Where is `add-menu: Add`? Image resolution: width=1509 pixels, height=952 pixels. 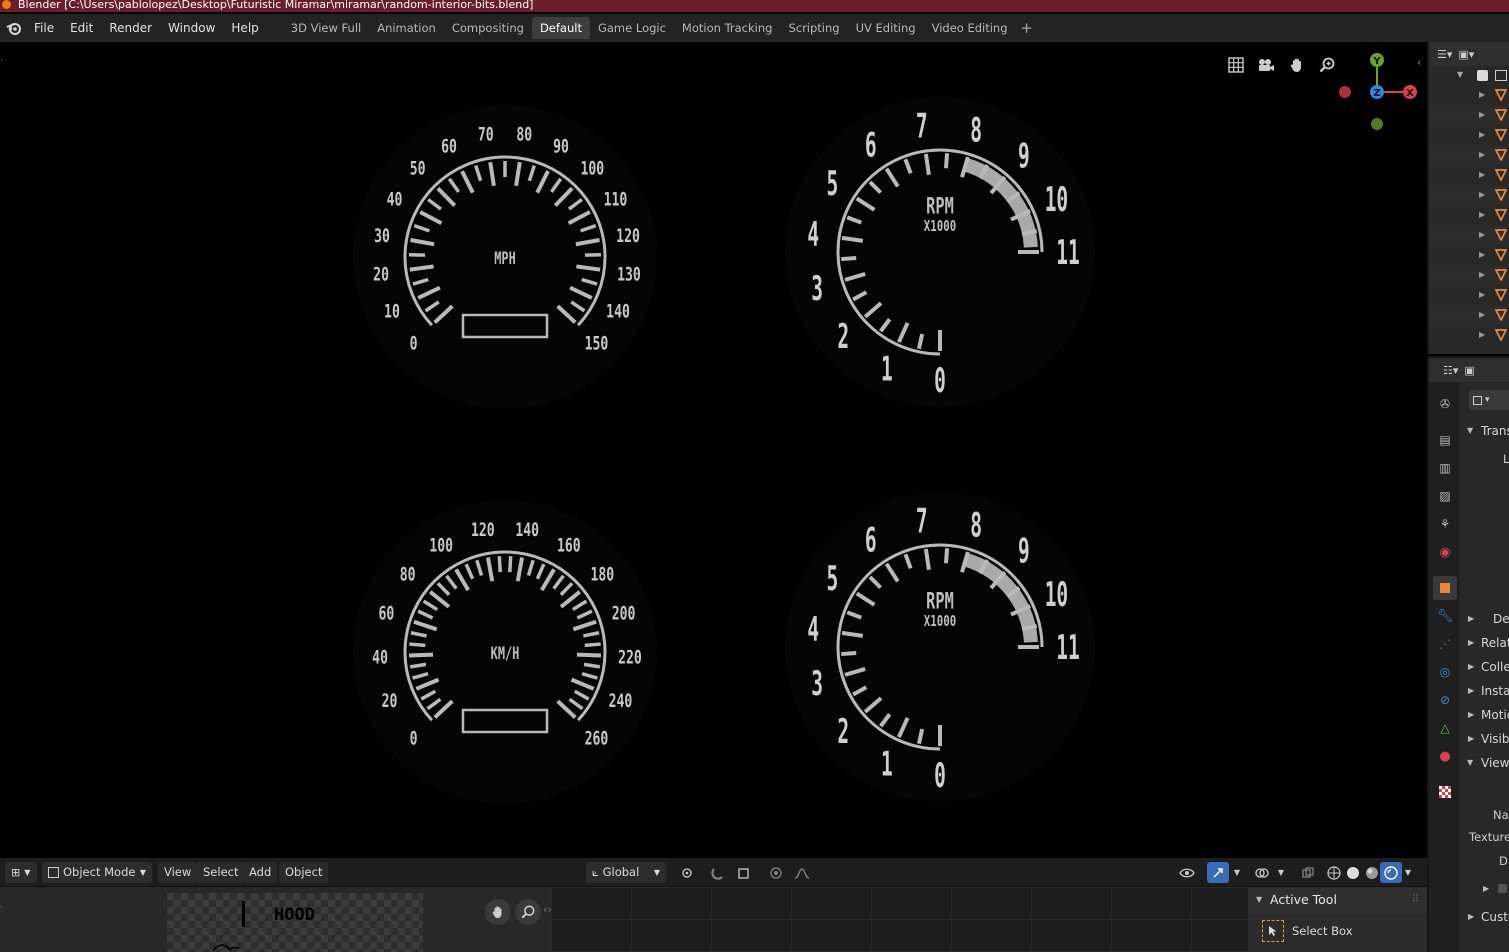 add-menu: Add is located at coordinates (260, 872).